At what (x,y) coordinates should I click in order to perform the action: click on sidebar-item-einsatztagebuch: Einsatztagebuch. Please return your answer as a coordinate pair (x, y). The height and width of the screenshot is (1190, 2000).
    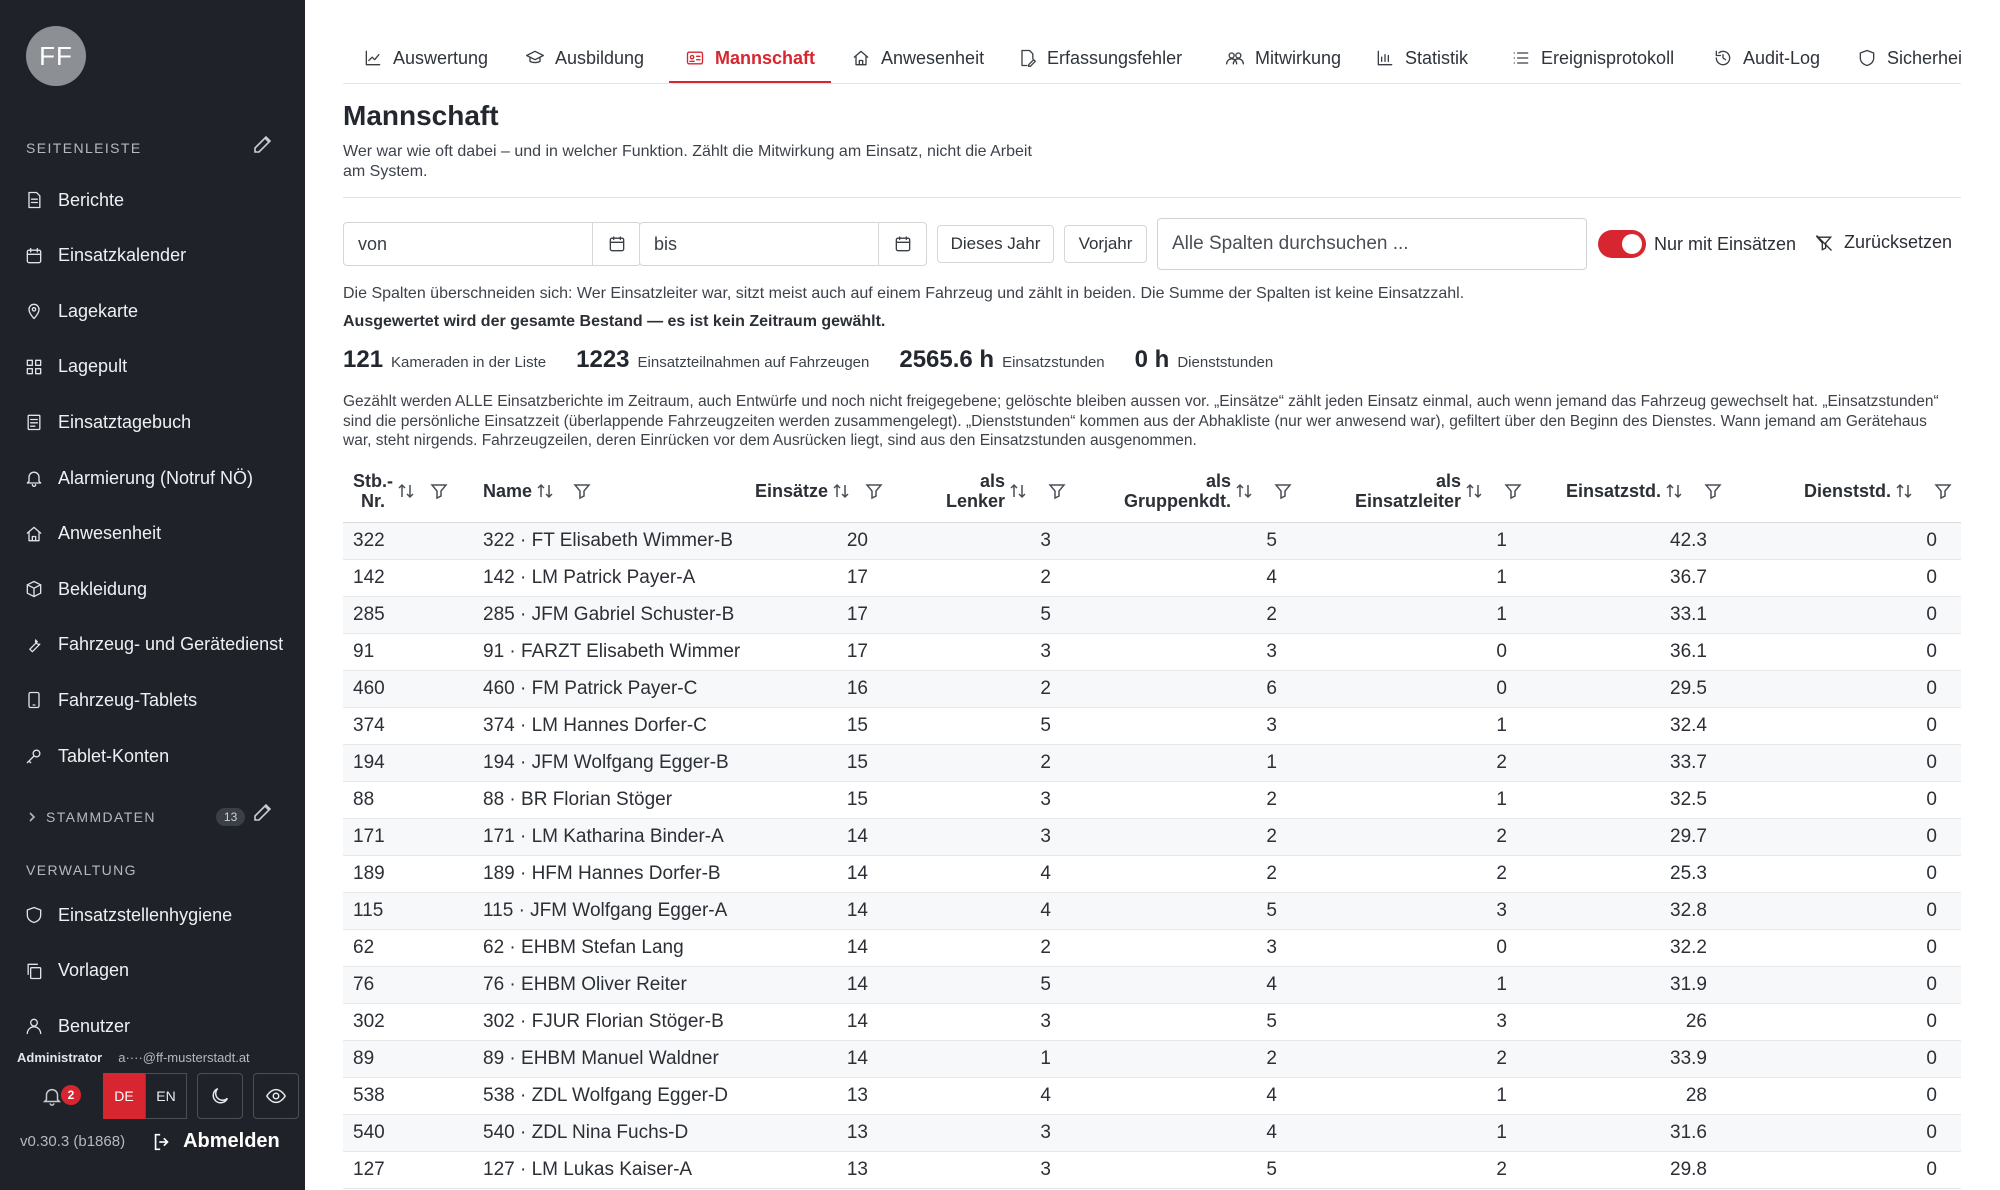
    Looking at the image, I should click on (159, 422).